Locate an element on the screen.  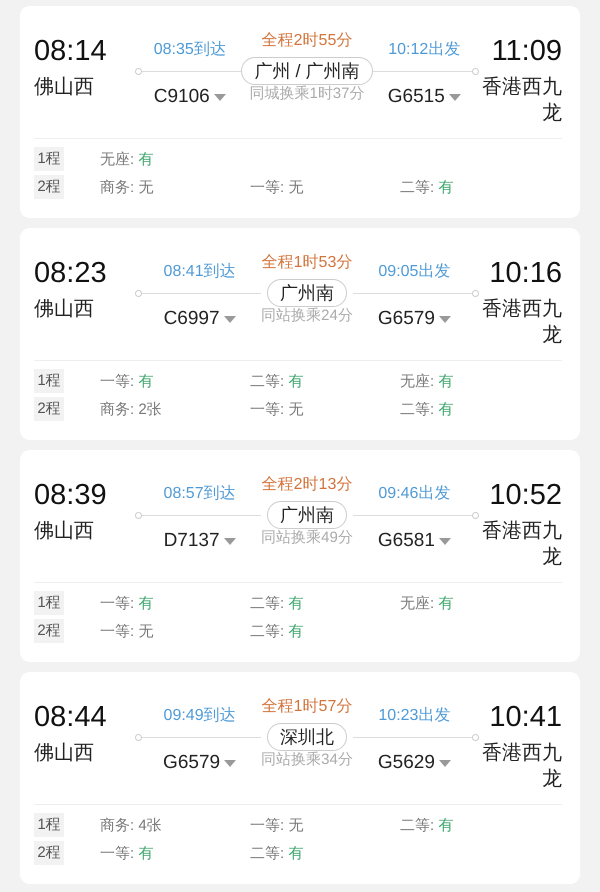
departure-time: 08:39 is located at coordinates (70, 495).